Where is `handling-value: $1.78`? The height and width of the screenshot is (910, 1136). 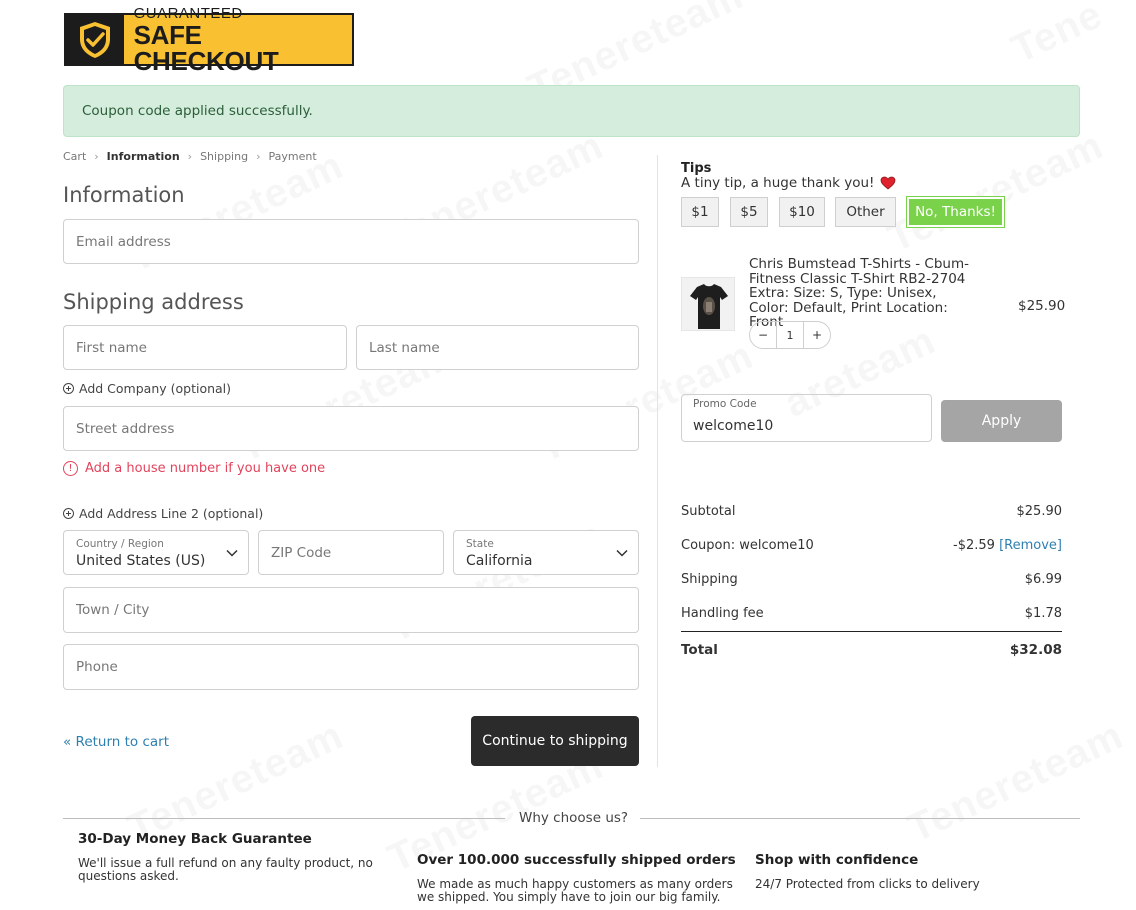
handling-value: $1.78 is located at coordinates (1043, 613).